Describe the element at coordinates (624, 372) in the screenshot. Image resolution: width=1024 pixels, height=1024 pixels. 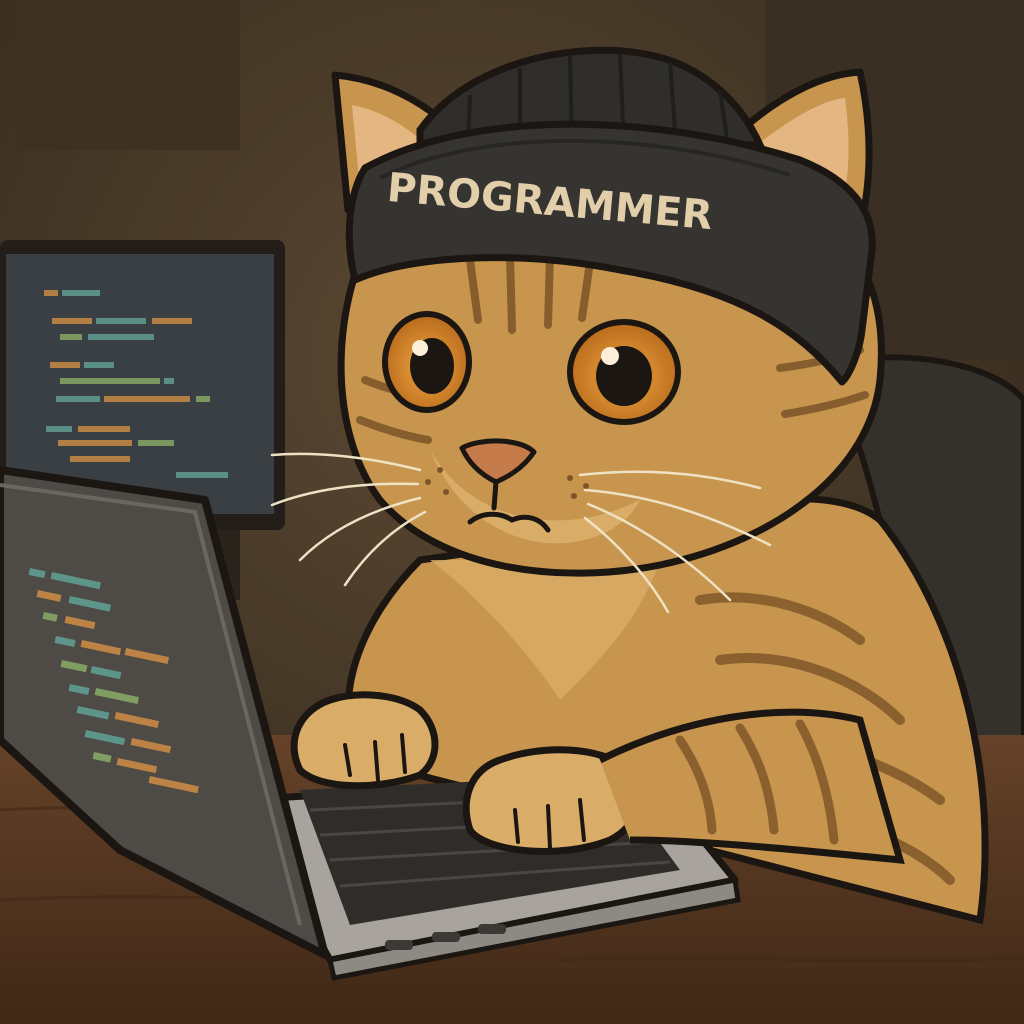
I see `cat-right-eye` at that location.